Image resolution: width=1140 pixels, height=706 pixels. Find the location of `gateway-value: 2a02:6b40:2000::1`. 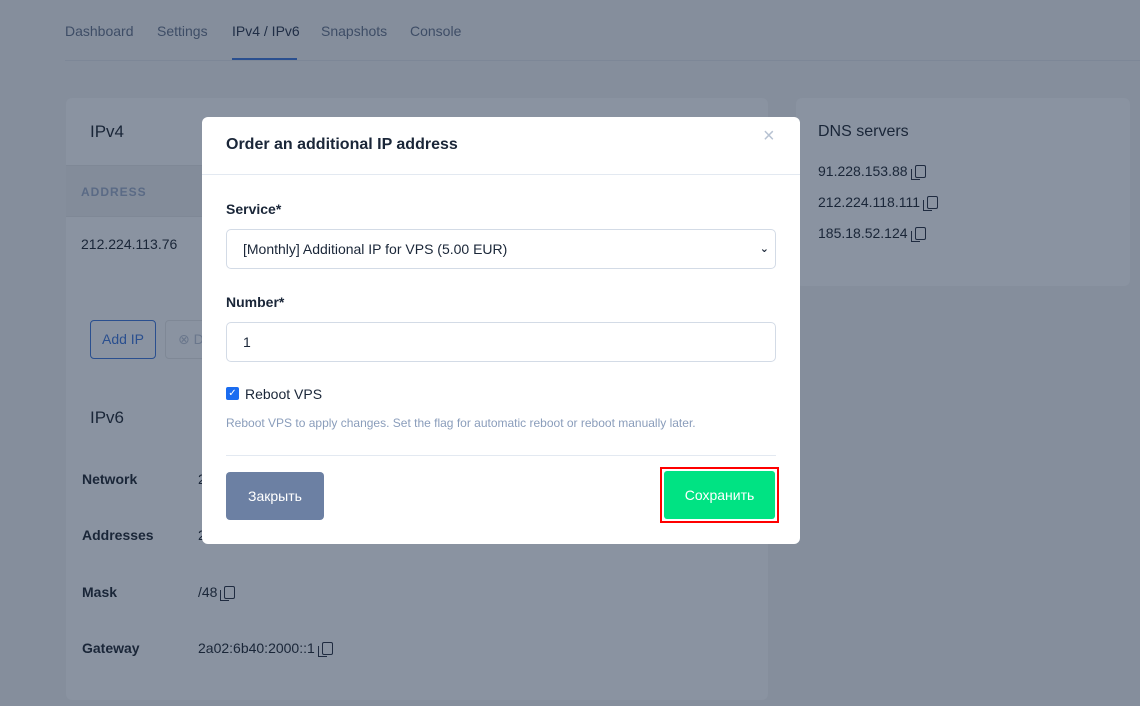

gateway-value: 2a02:6b40:2000::1 is located at coordinates (256, 648).